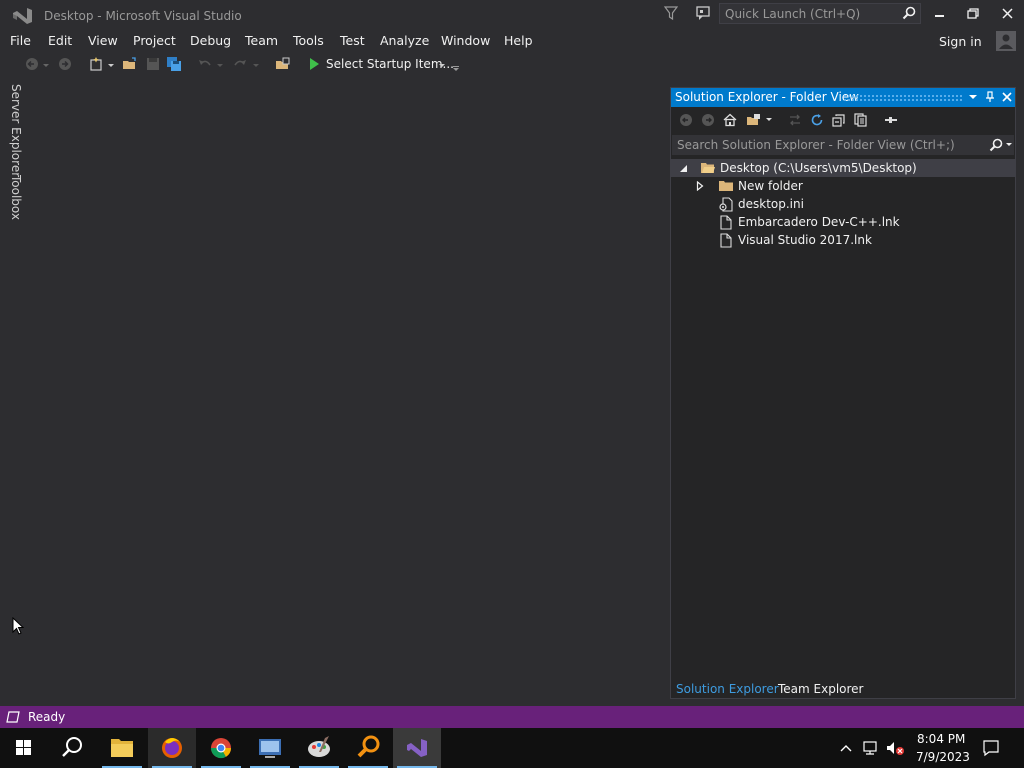  Describe the element at coordinates (990, 97) in the screenshot. I see `pin-icon` at that location.